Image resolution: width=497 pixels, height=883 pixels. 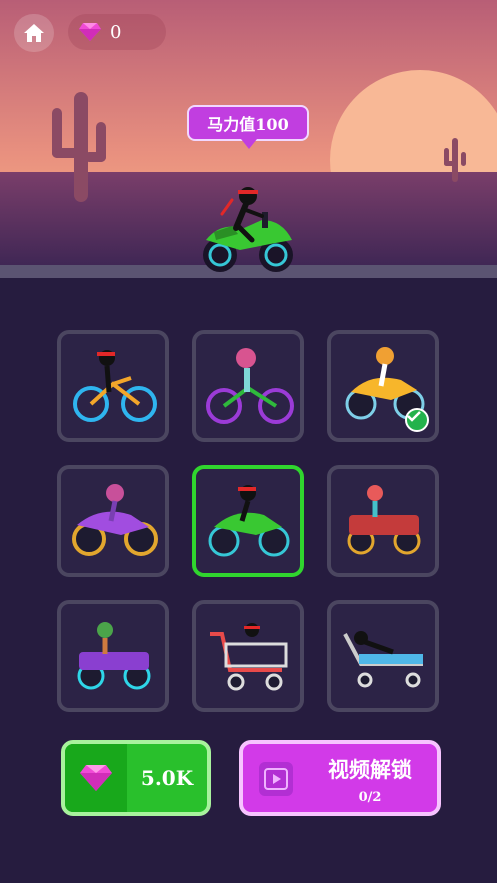 I want to click on home-icon, so click(x=34, y=33).